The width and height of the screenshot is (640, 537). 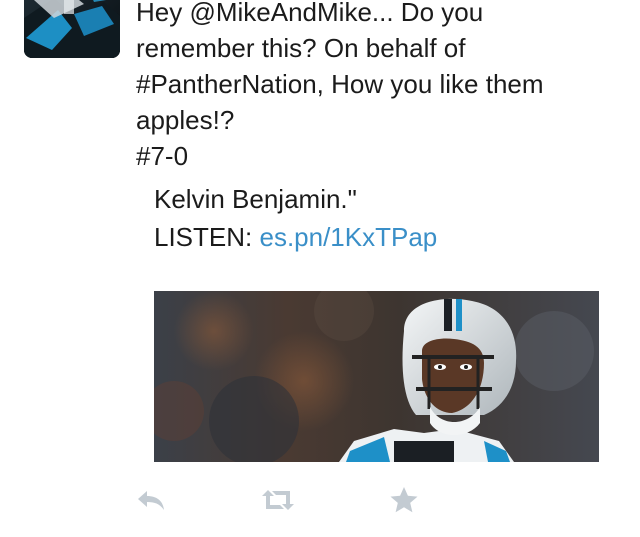 What do you see at coordinates (320, 502) in the screenshot?
I see `tweet-actions` at bounding box center [320, 502].